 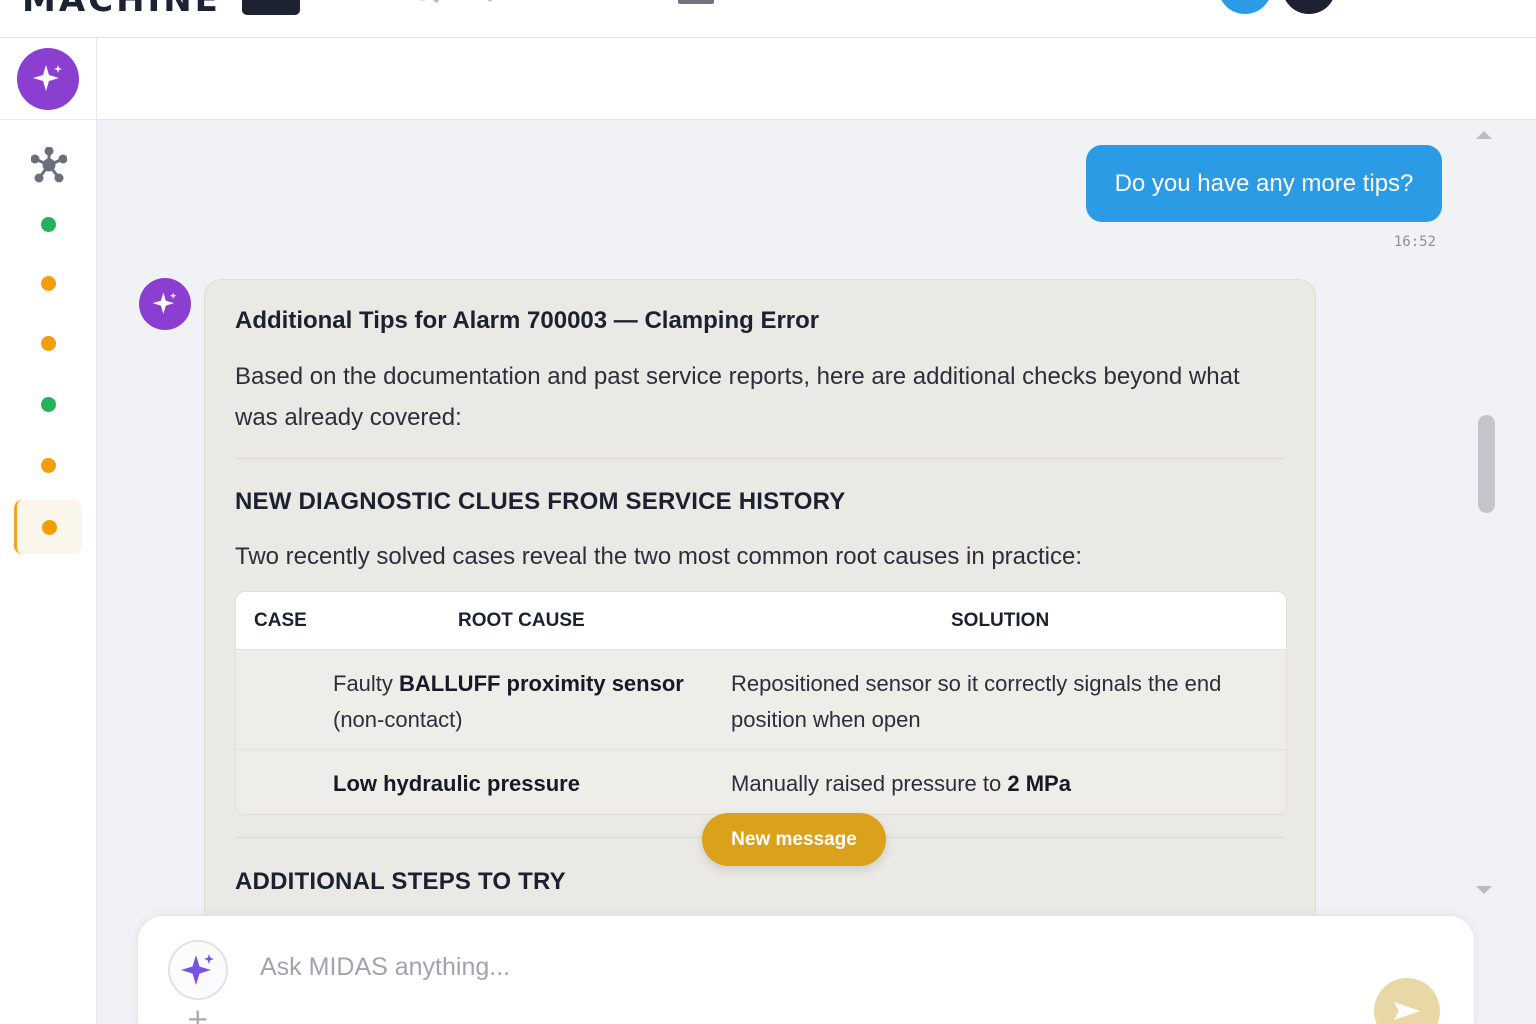 I want to click on search-icon, so click(x=425, y=3).